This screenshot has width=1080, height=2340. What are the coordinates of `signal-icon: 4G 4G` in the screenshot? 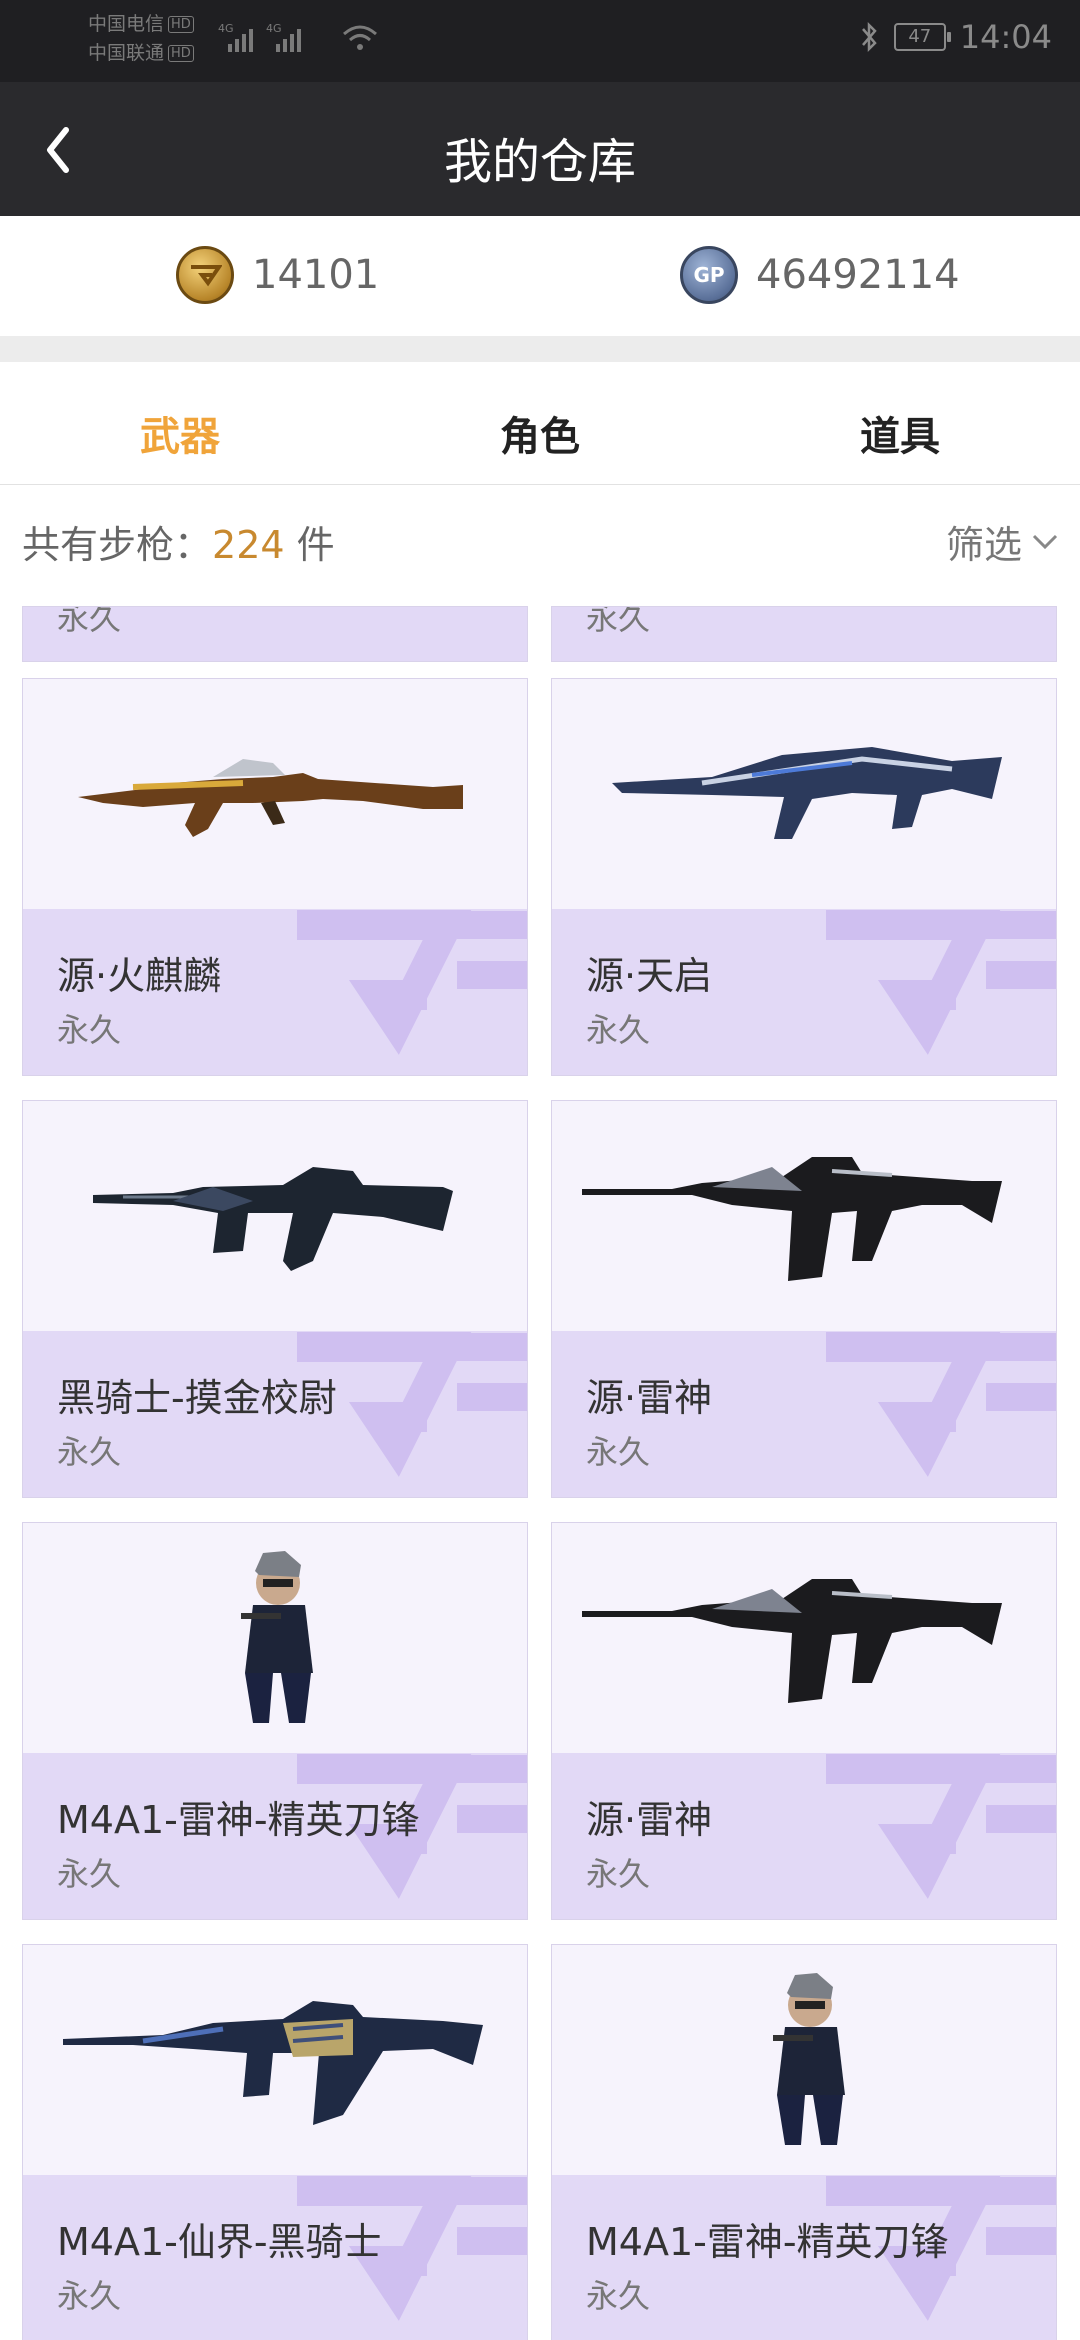 It's located at (259, 37).